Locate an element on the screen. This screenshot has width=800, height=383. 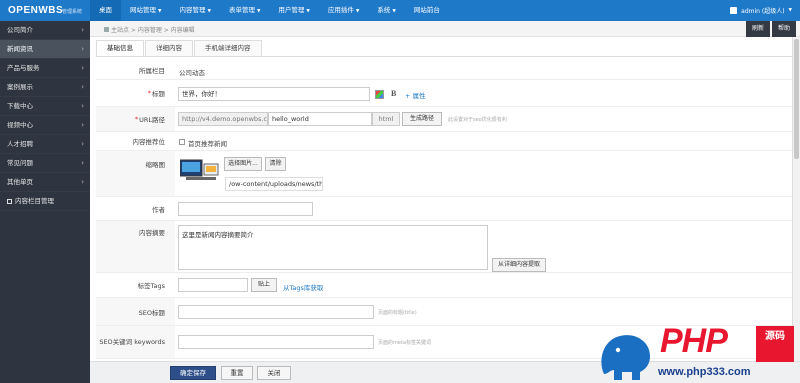
topnav-item-label: 系统 is located at coordinates (384, 10).